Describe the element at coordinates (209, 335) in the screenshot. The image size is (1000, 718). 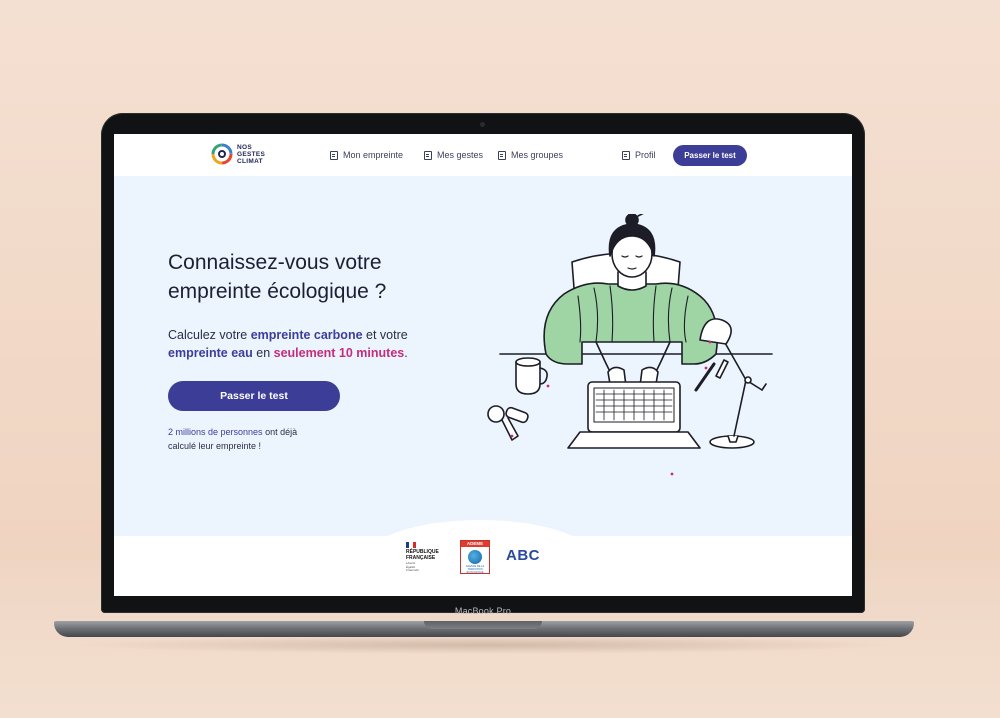
I see `subtitle-text: Calculez votre` at that location.